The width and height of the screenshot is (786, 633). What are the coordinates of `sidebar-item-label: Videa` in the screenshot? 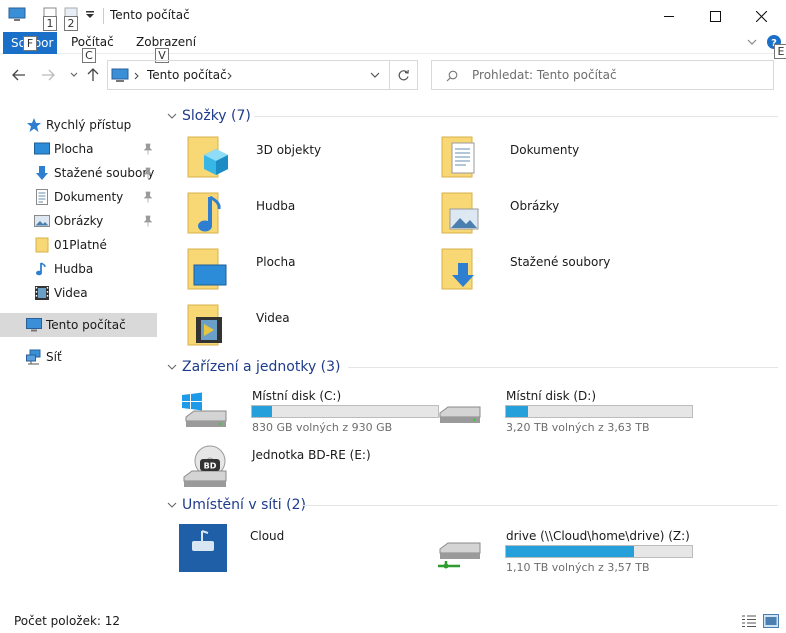 It's located at (71, 293).